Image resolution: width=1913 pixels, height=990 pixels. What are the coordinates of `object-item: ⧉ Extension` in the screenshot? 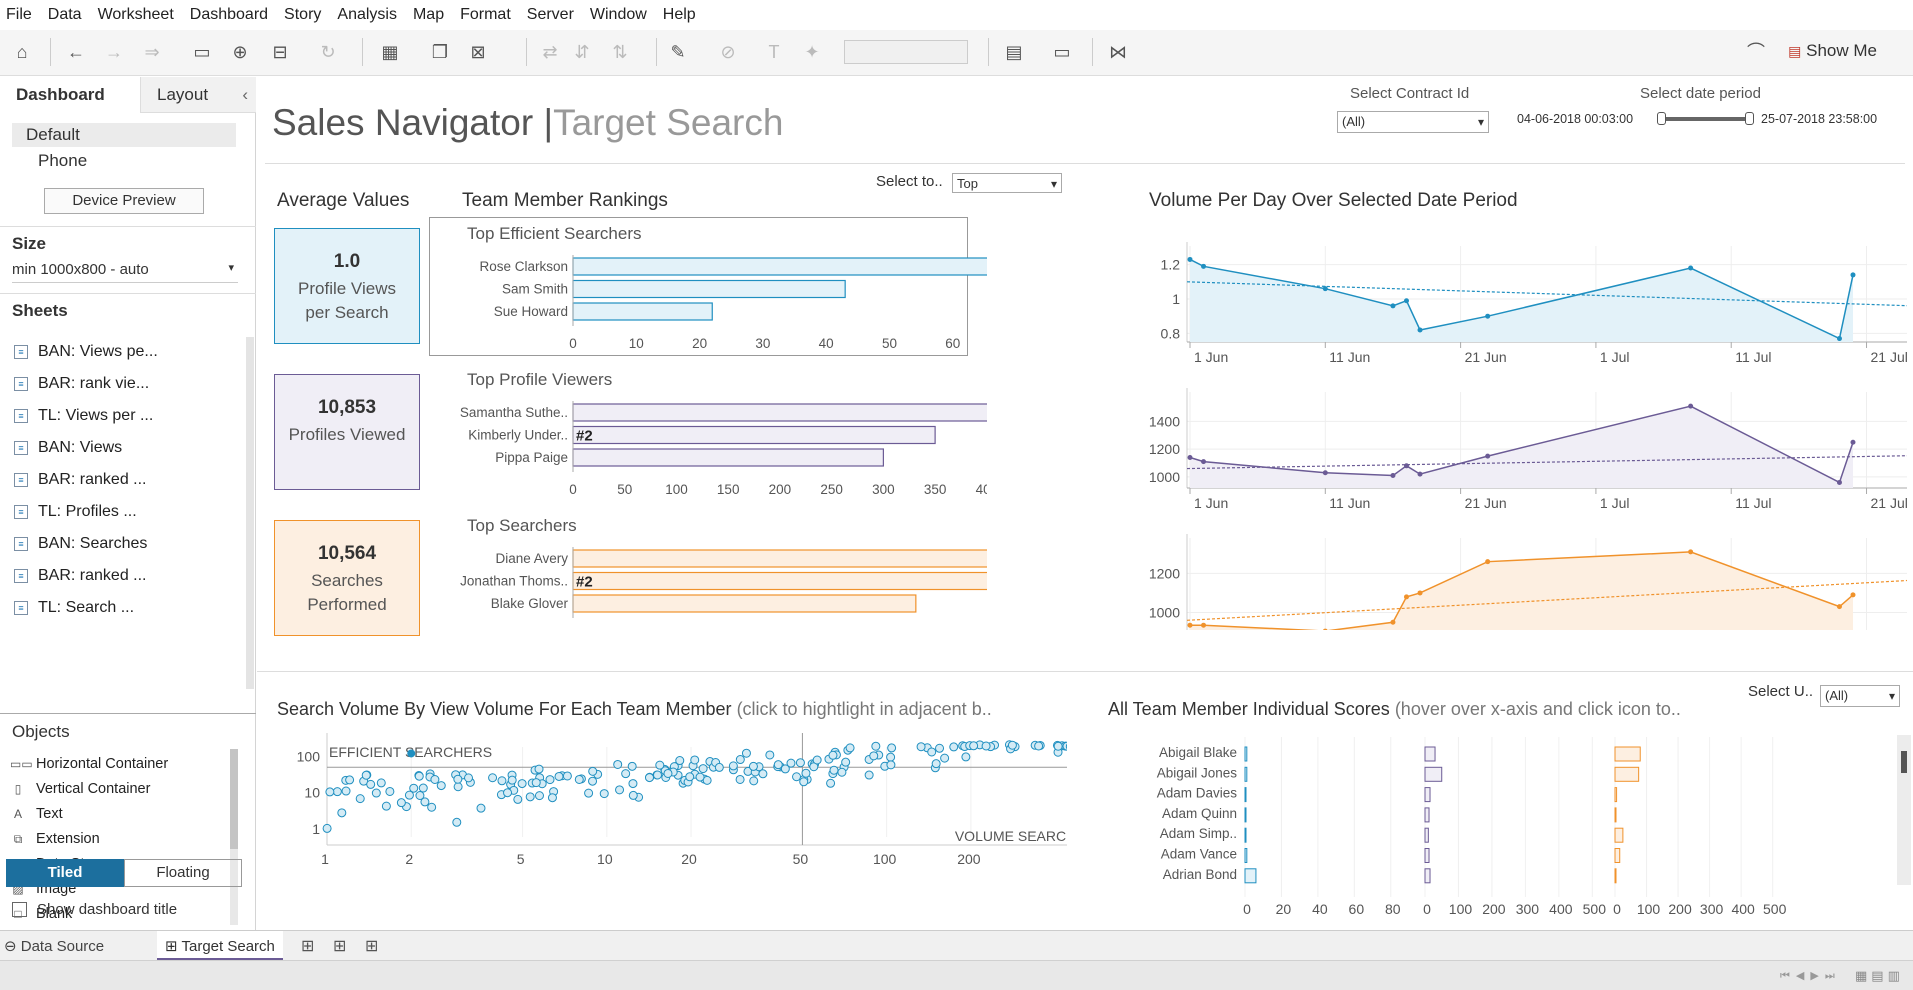 It's located at (55, 839).